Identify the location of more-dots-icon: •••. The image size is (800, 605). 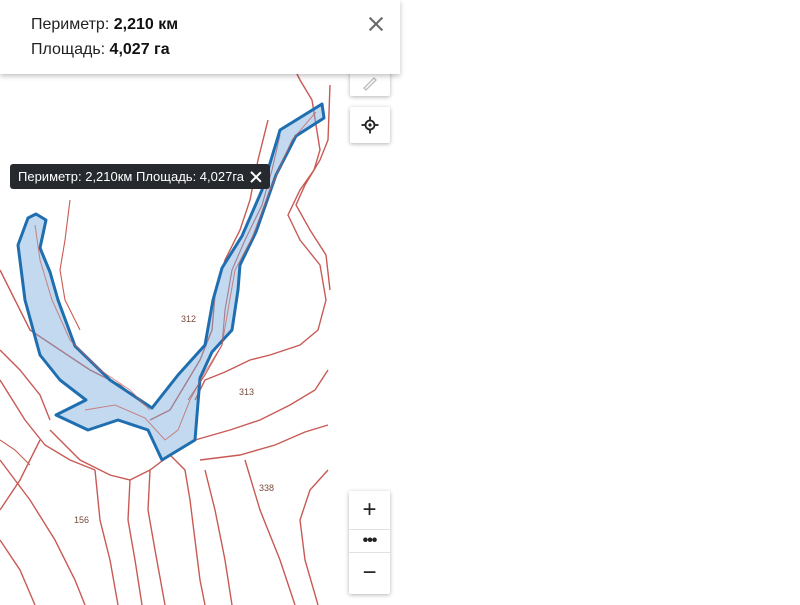
(370, 540).